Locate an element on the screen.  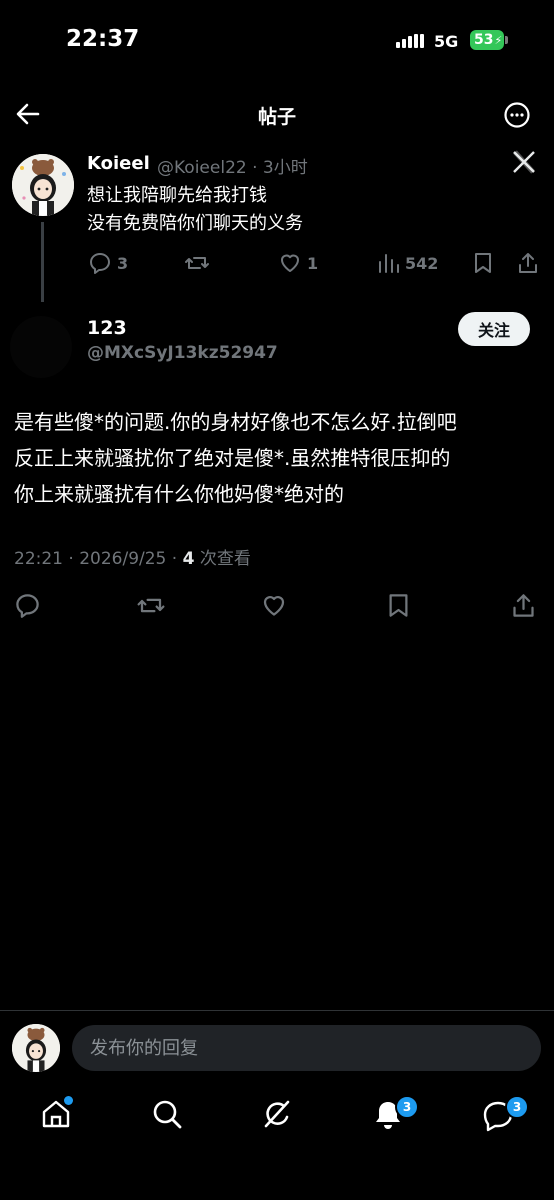
post-line: 是有些傻*的问题.你的身材好像也不怎么好.拉倒吧 is located at coordinates (235, 422).